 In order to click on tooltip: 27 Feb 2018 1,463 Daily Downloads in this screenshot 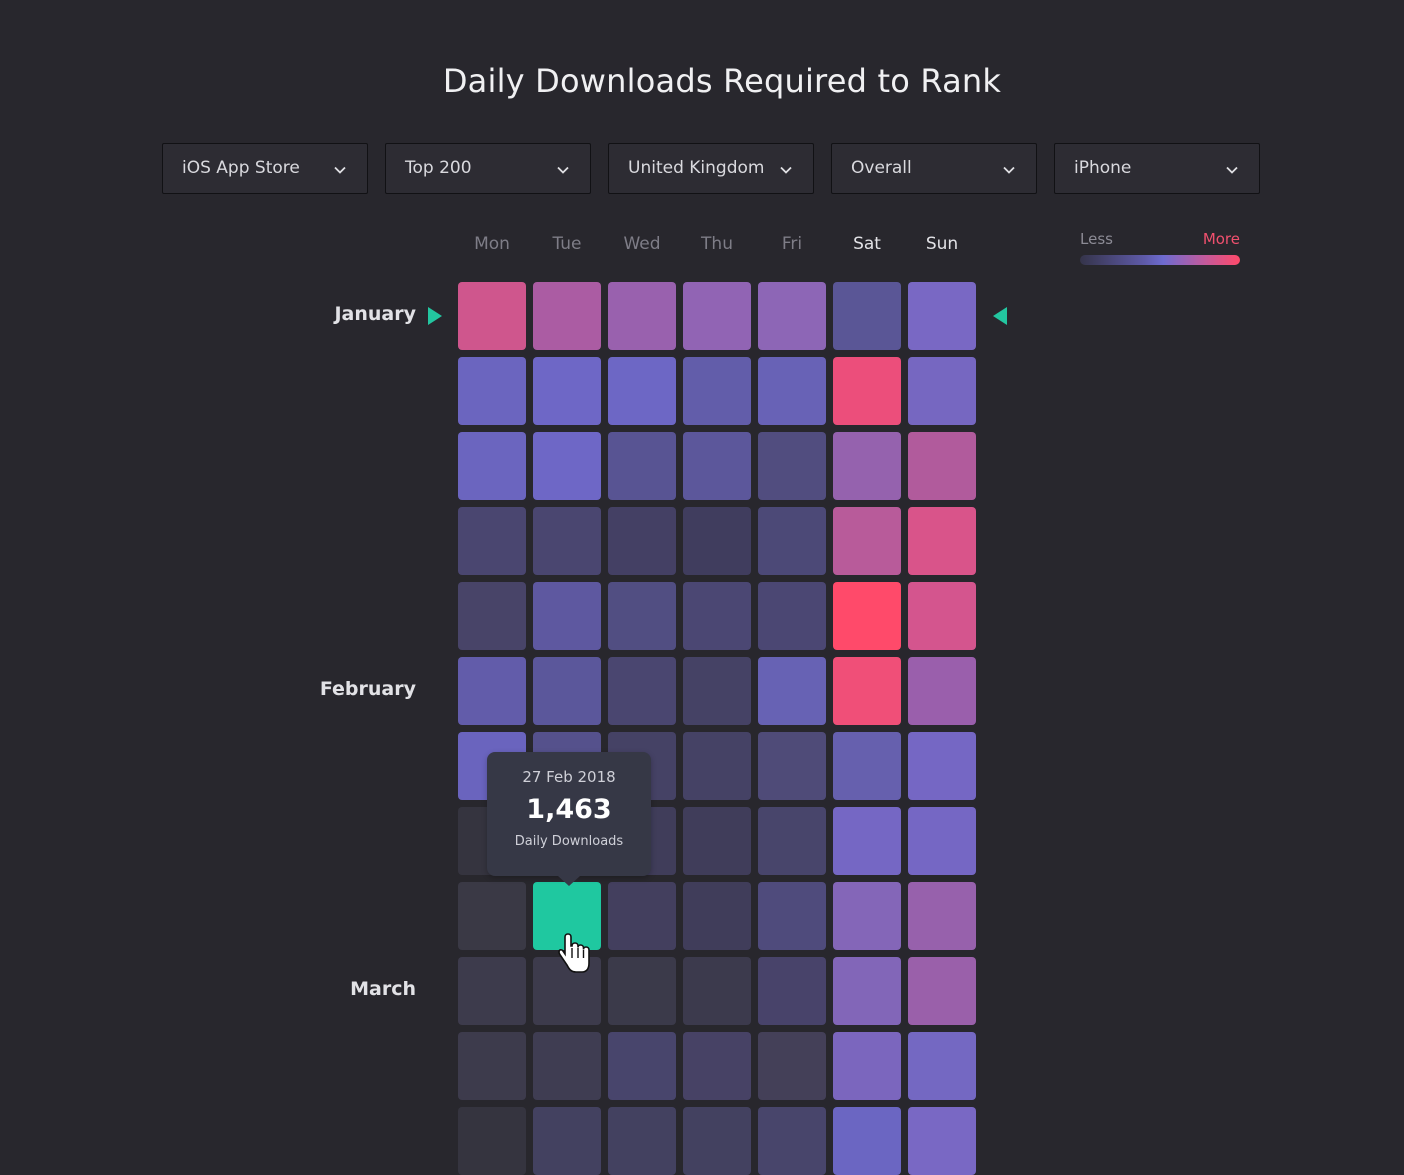, I will do `click(569, 819)`.